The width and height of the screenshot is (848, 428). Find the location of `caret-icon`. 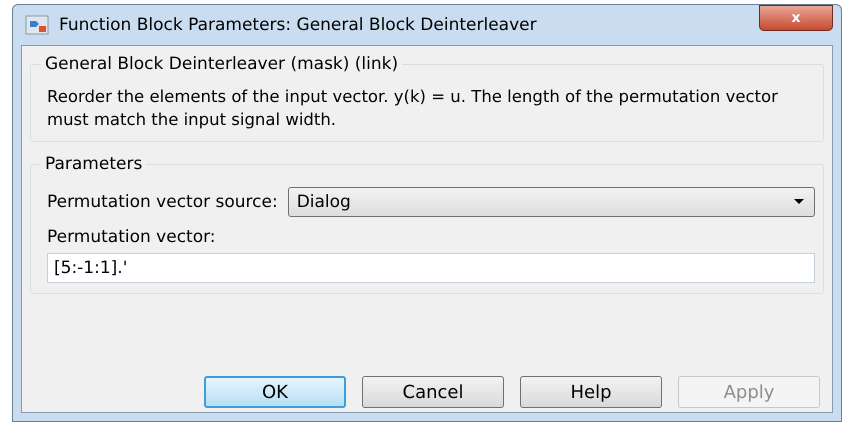

caret-icon is located at coordinates (799, 202).